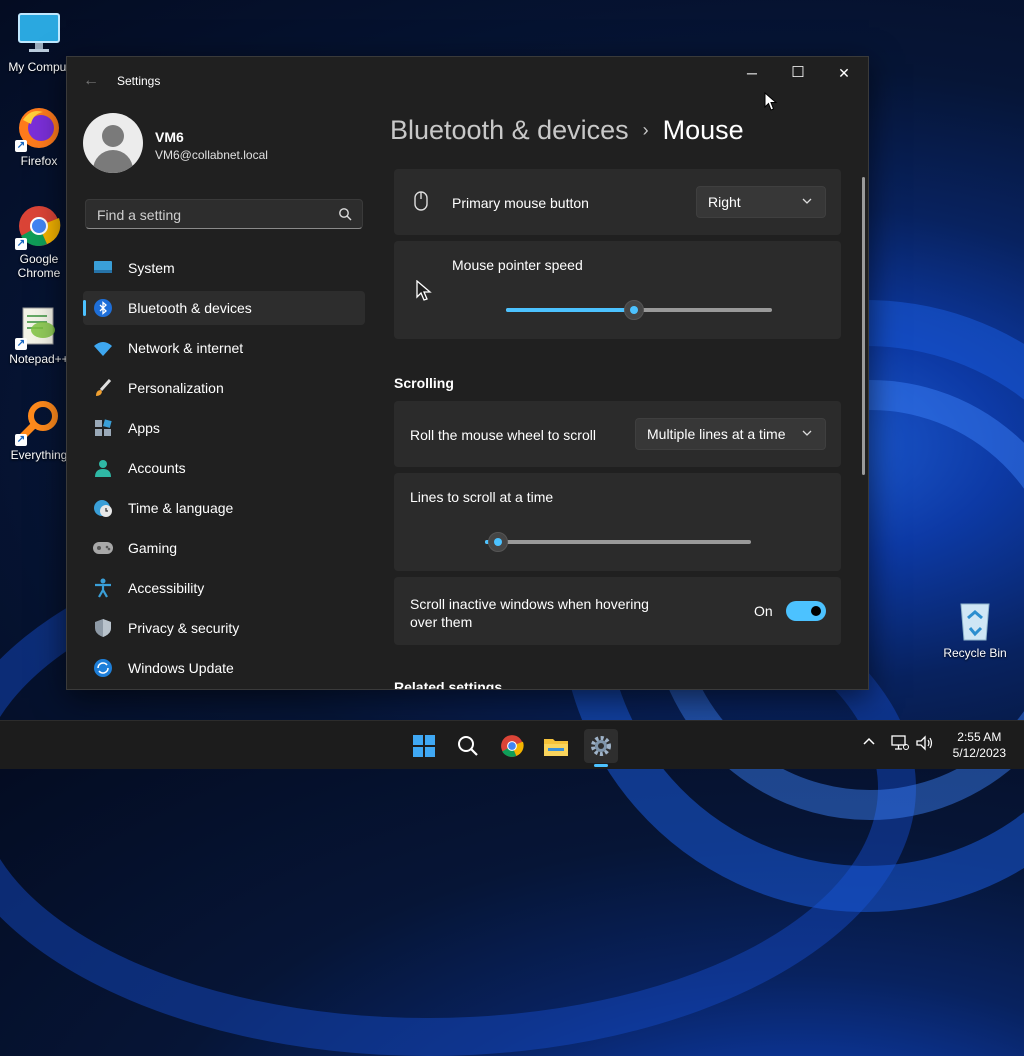 This screenshot has height=1056, width=1024. I want to click on taskbar-settings-button, so click(601, 746).